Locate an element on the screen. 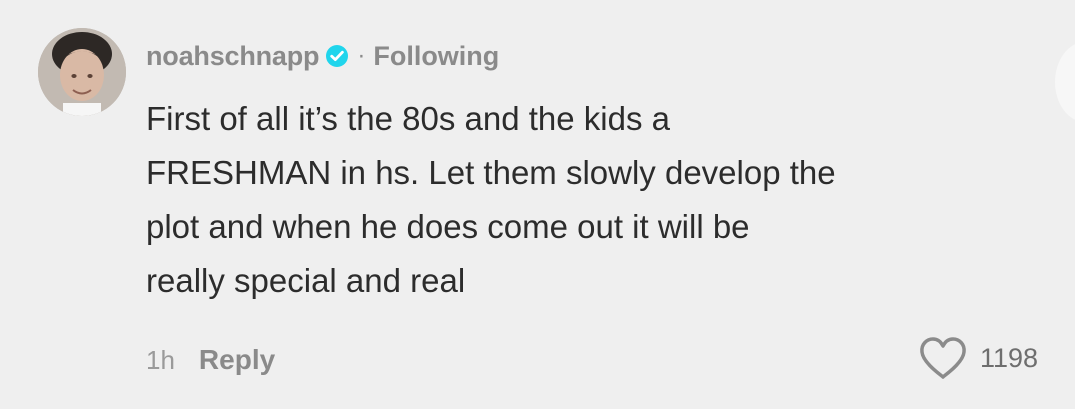 This screenshot has width=1075, height=409. comment-time: 1h is located at coordinates (160, 359).